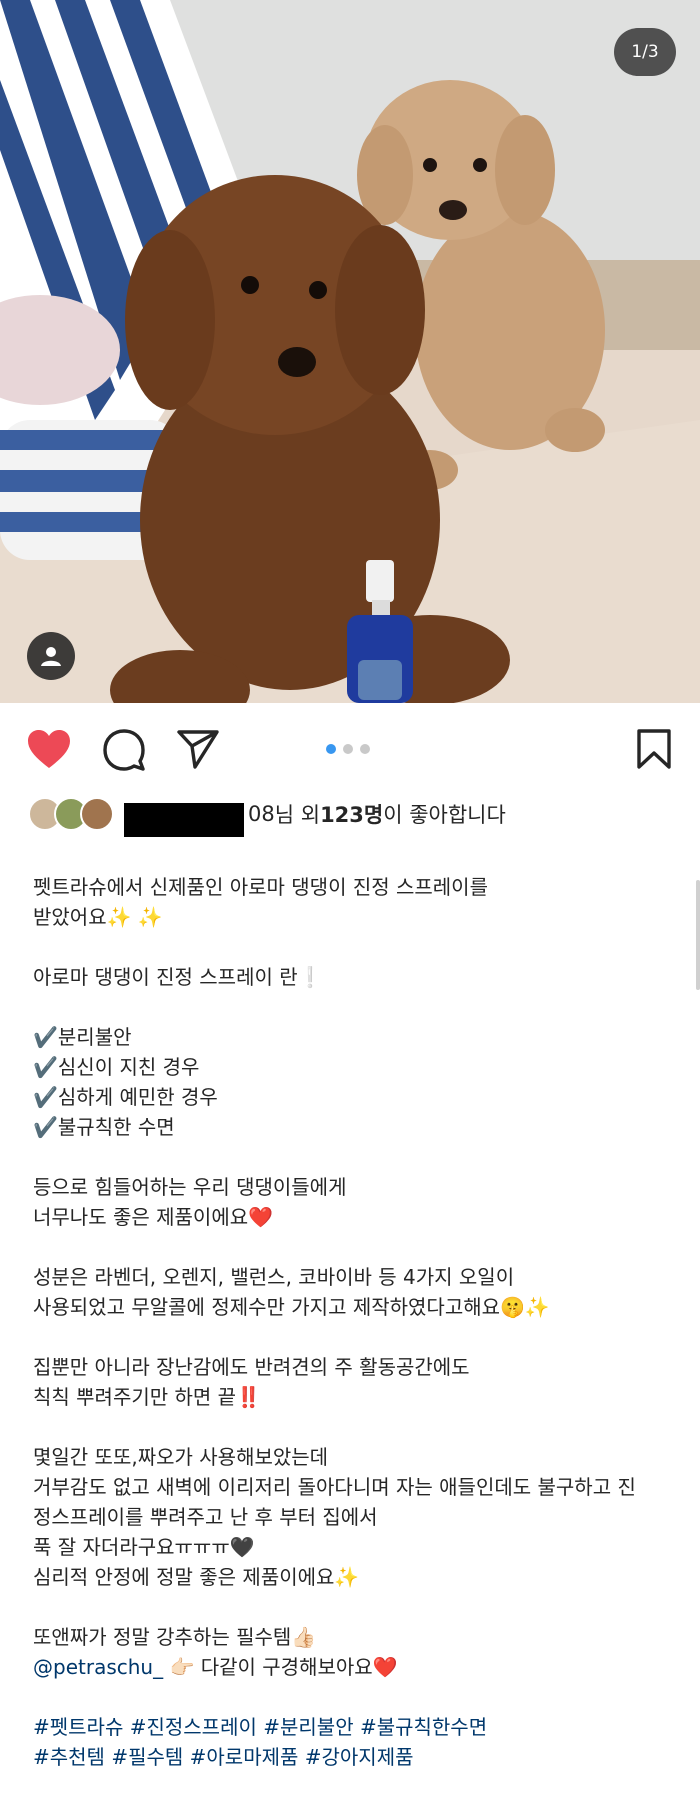  What do you see at coordinates (97, 814) in the screenshot?
I see `avatar` at bounding box center [97, 814].